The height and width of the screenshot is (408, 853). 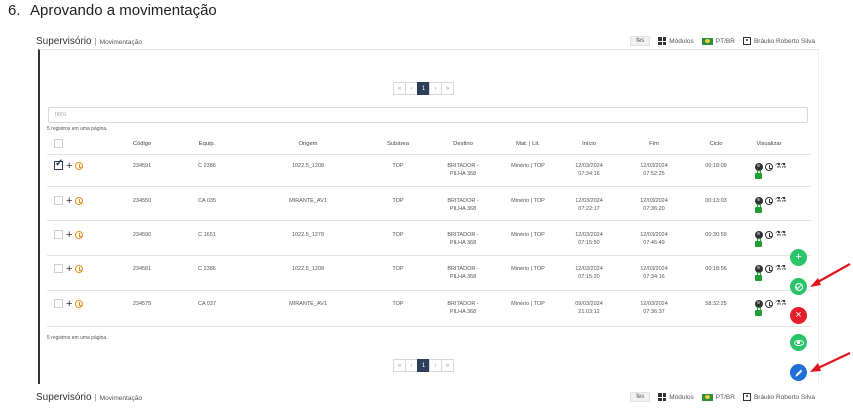 What do you see at coordinates (589, 308) in the screenshot?
I see `cell-inicio: 09/03/2024 21:03:12` at bounding box center [589, 308].